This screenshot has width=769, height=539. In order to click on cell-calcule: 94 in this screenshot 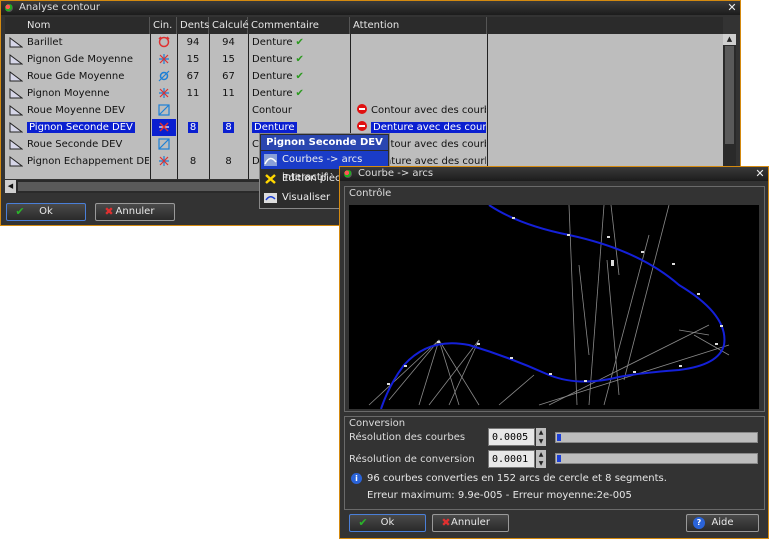, I will do `click(228, 42)`.